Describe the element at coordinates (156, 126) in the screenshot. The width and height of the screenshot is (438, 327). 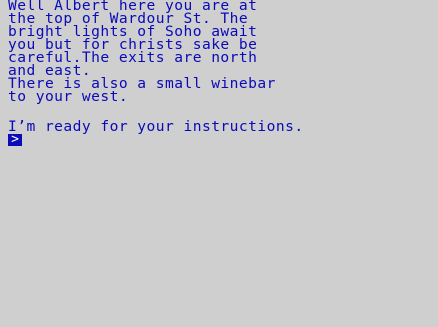
I see `ready-prompt: I’m ready for your instructions.` at that location.